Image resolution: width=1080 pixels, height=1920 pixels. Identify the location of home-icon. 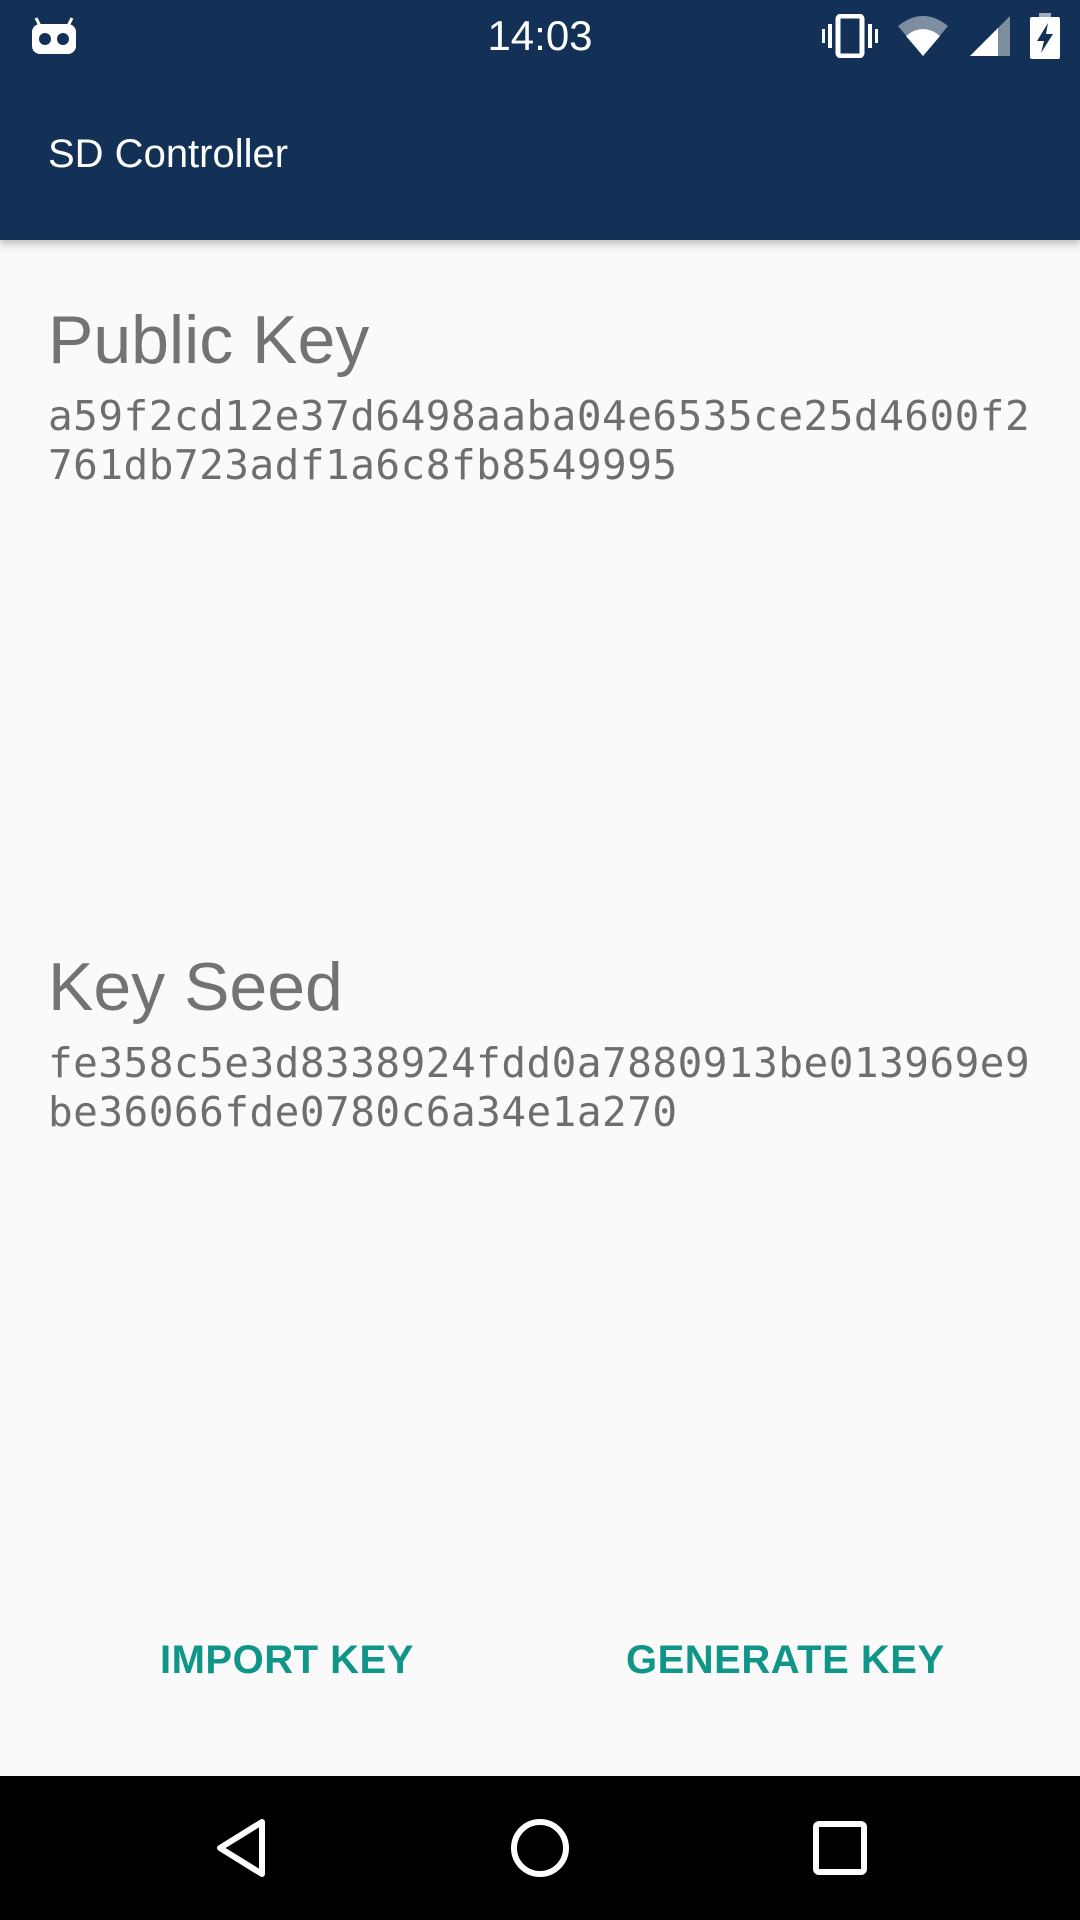
(540, 1848).